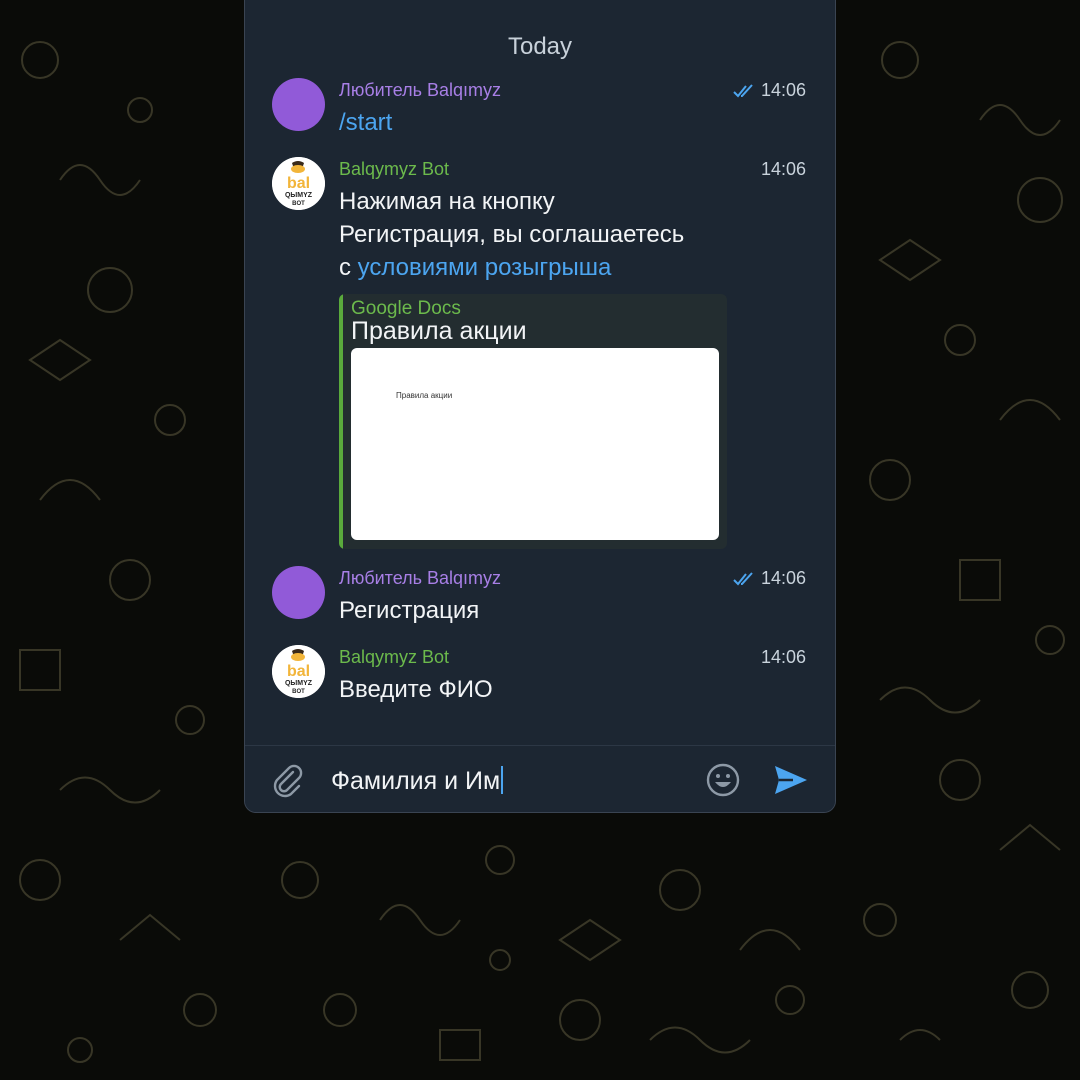  What do you see at coordinates (348, 267) in the screenshot?
I see `message-prefix: с` at bounding box center [348, 267].